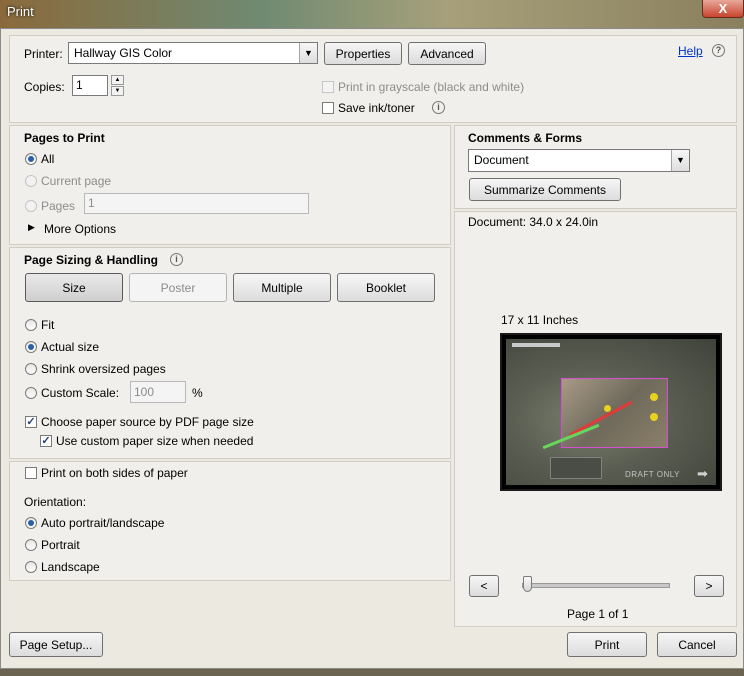 The image size is (744, 676). Describe the element at coordinates (46, 441) in the screenshot. I see `custom-paper-checkbox: ✓` at that location.